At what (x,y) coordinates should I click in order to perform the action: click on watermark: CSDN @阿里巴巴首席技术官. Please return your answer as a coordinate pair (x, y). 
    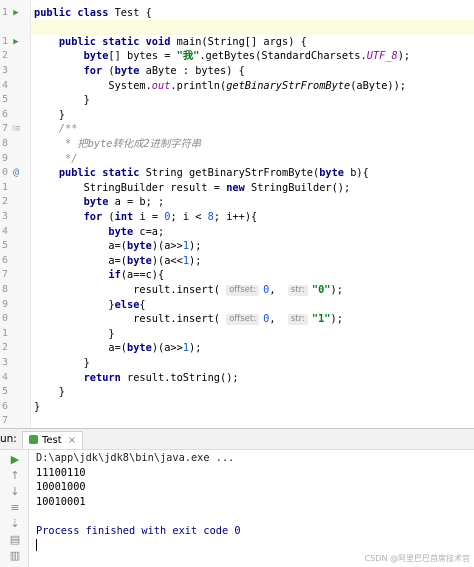
    Looking at the image, I should click on (417, 558).